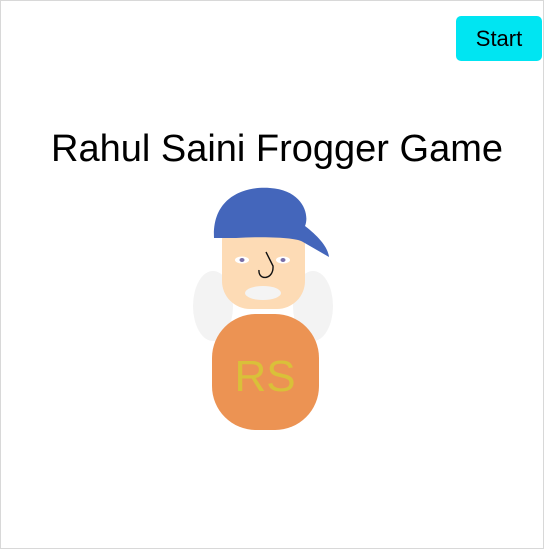 Image resolution: width=547 pixels, height=552 pixels. Describe the element at coordinates (283, 260) in the screenshot. I see `right-pupil` at that location.